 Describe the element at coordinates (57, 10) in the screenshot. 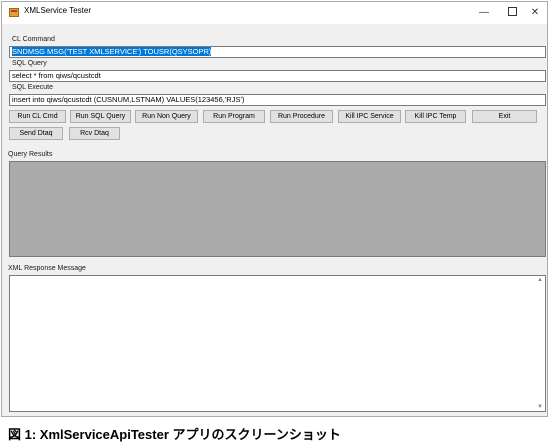

I see `window-title: XMLService Tester` at that location.